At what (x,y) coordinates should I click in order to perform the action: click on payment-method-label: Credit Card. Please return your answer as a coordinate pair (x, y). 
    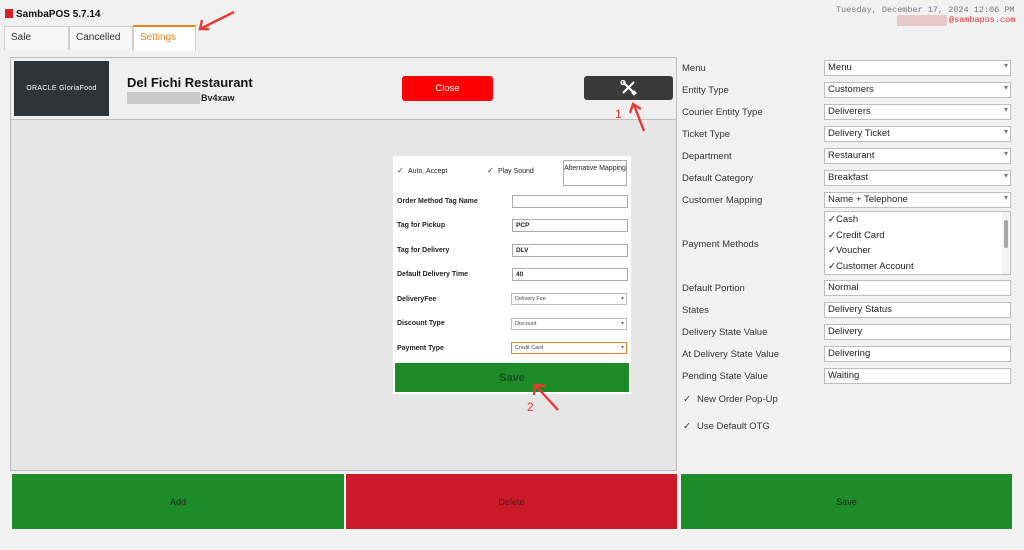
    Looking at the image, I should click on (860, 235).